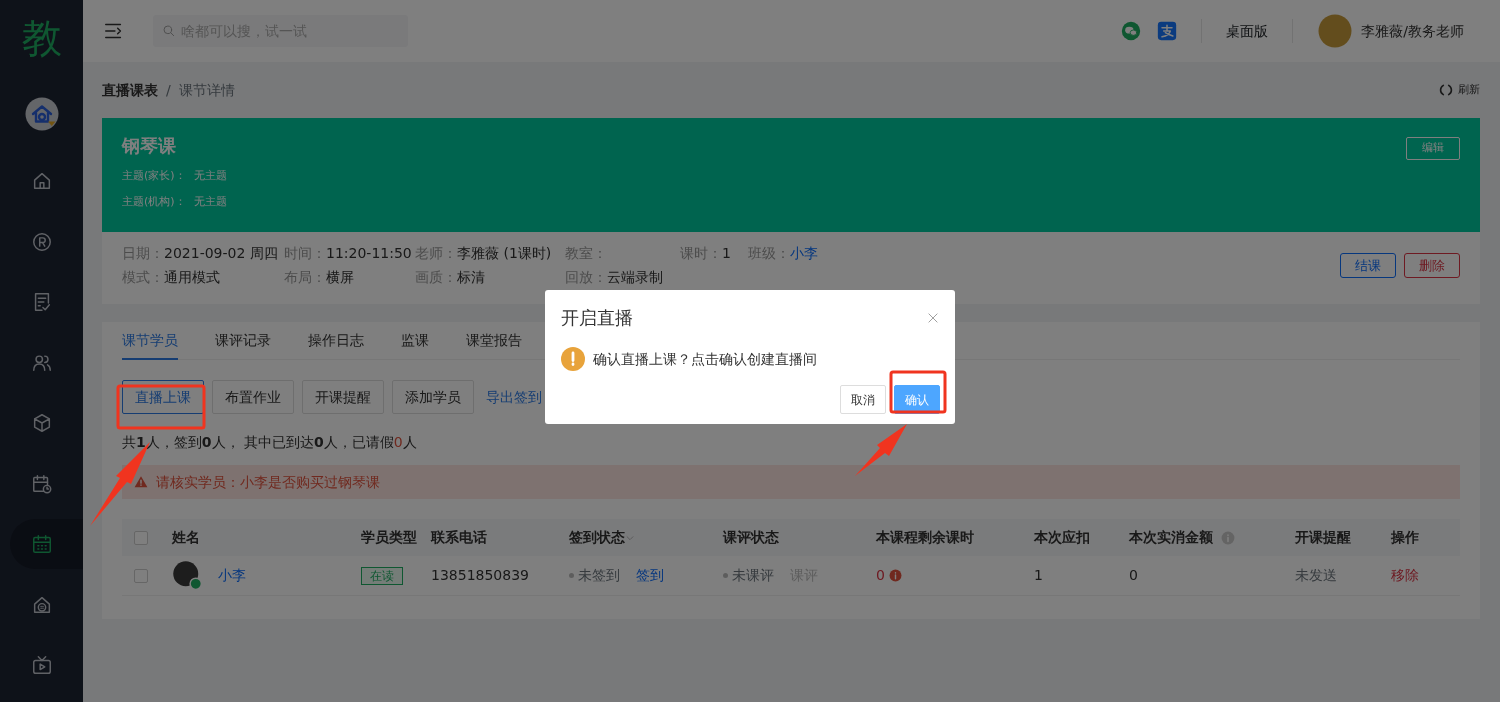 The image size is (1500, 702). What do you see at coordinates (597, 318) in the screenshot?
I see `dialog-title: 开启直播` at bounding box center [597, 318].